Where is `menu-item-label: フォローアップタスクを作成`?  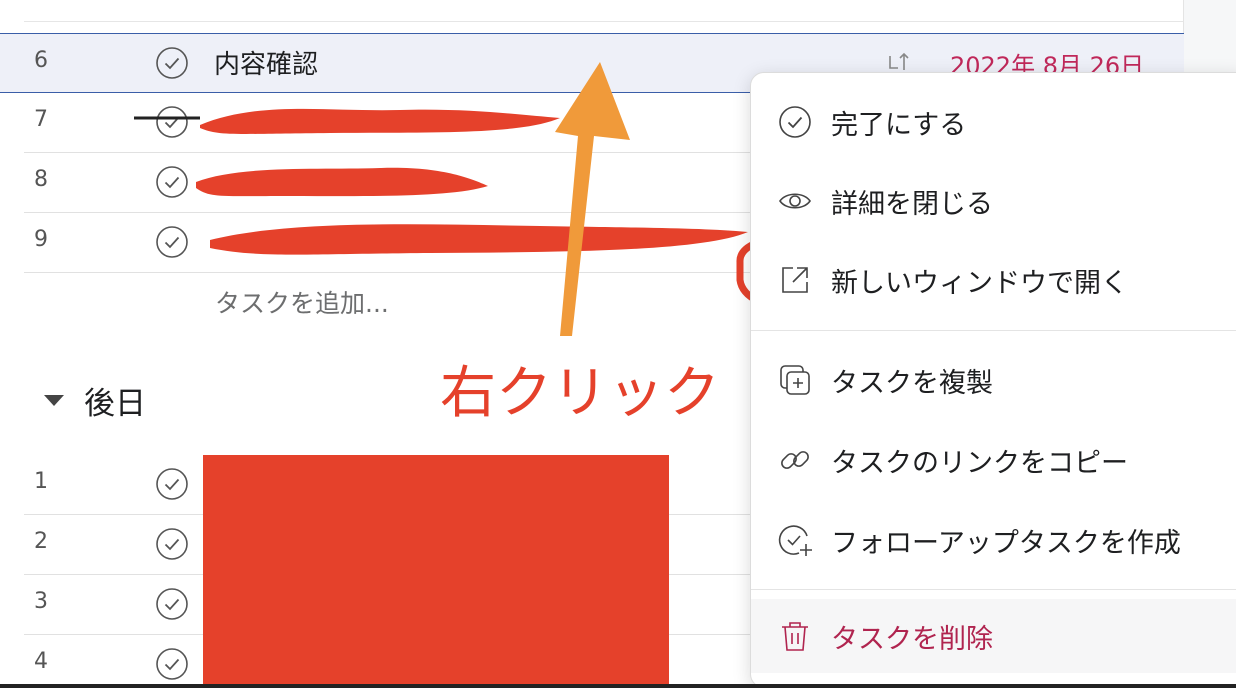 menu-item-label: フォローアップタスクを作成 is located at coordinates (1006, 543).